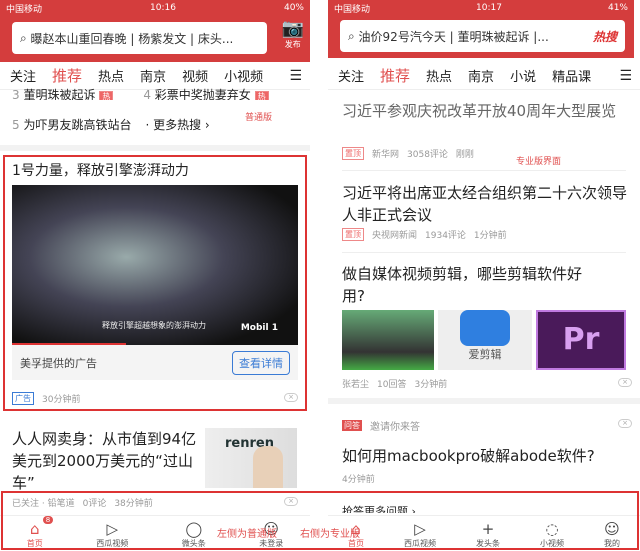  Describe the element at coordinates (251, 458) in the screenshot. I see `article-thumbnail: renren` at that location.